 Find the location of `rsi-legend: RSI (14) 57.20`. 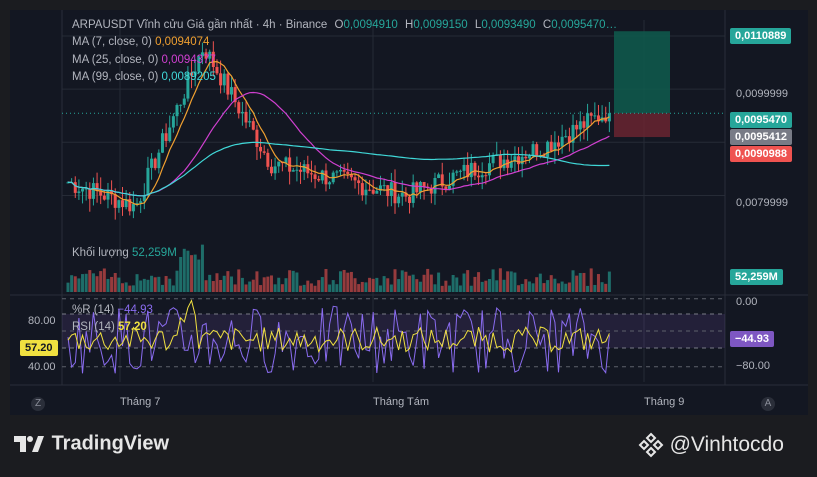

rsi-legend: RSI (14) 57.20 is located at coordinates (109, 327).